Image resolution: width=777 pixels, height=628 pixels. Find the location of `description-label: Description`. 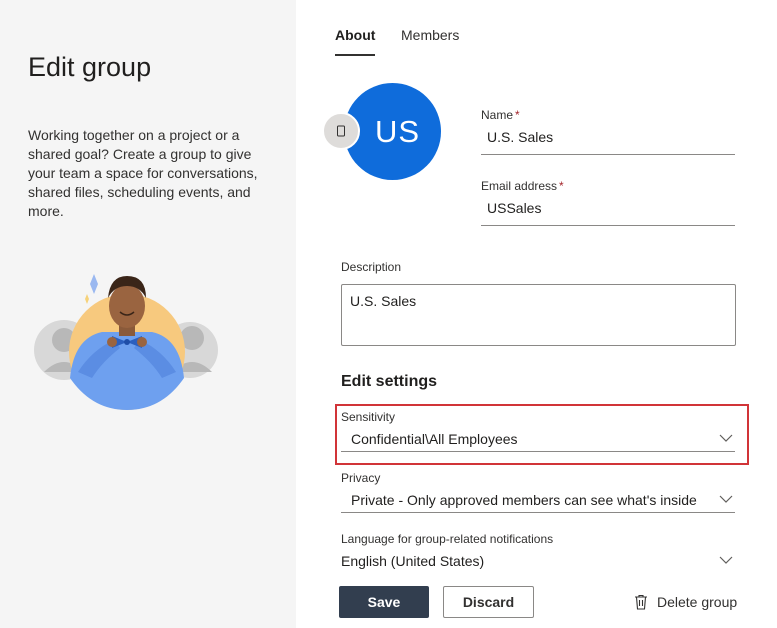

description-label: Description is located at coordinates (371, 267).